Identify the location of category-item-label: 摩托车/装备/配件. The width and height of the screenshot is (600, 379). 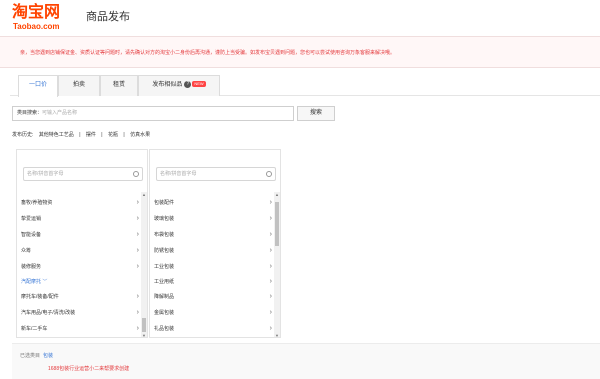
(40, 297).